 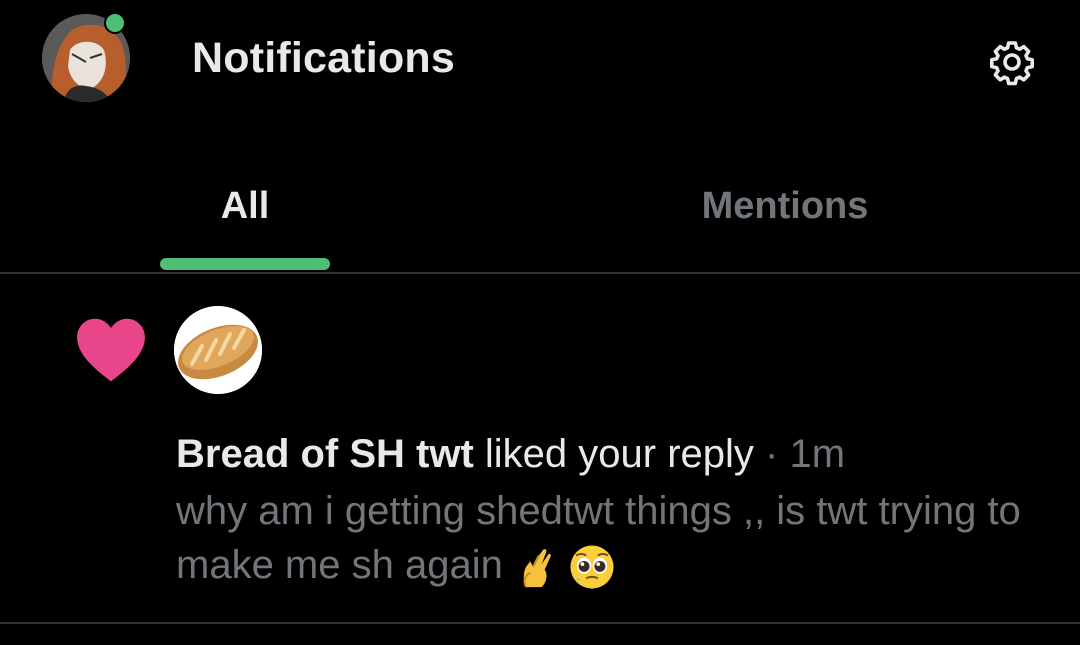 What do you see at coordinates (245, 264) in the screenshot?
I see `active-tab-indicator` at bounding box center [245, 264].